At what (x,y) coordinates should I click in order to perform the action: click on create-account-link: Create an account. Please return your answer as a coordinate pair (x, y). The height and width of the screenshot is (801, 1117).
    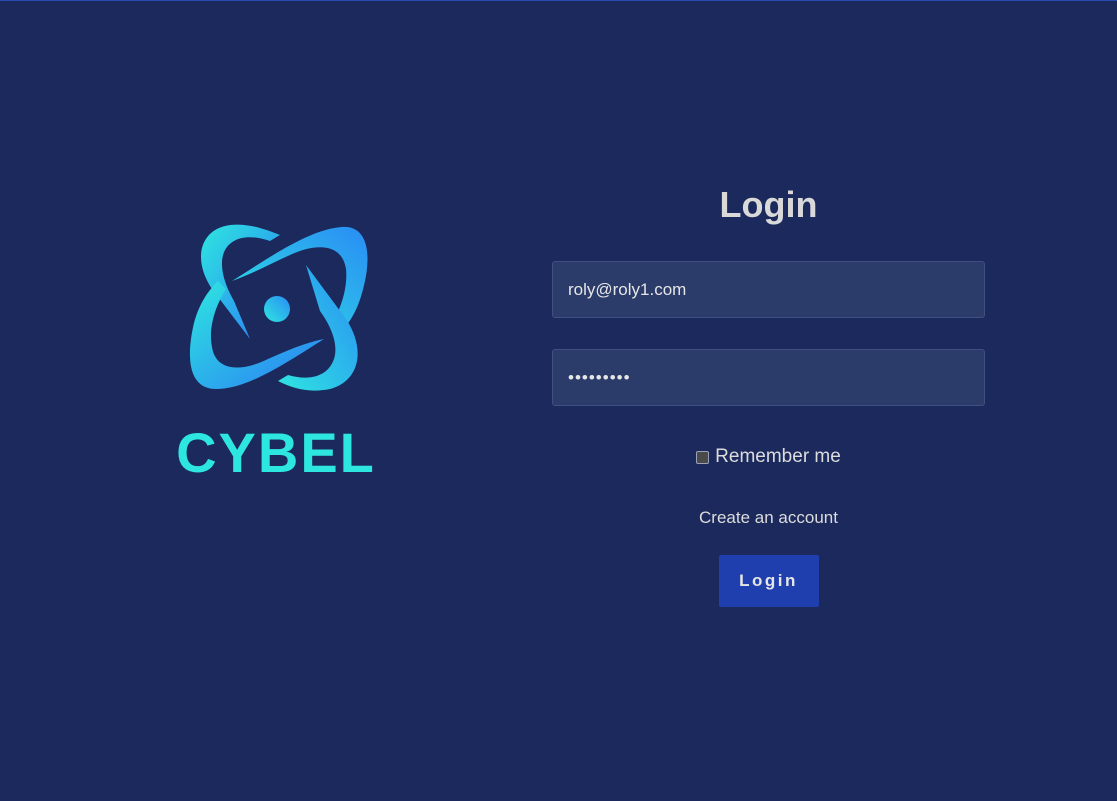
    Looking at the image, I should click on (768, 518).